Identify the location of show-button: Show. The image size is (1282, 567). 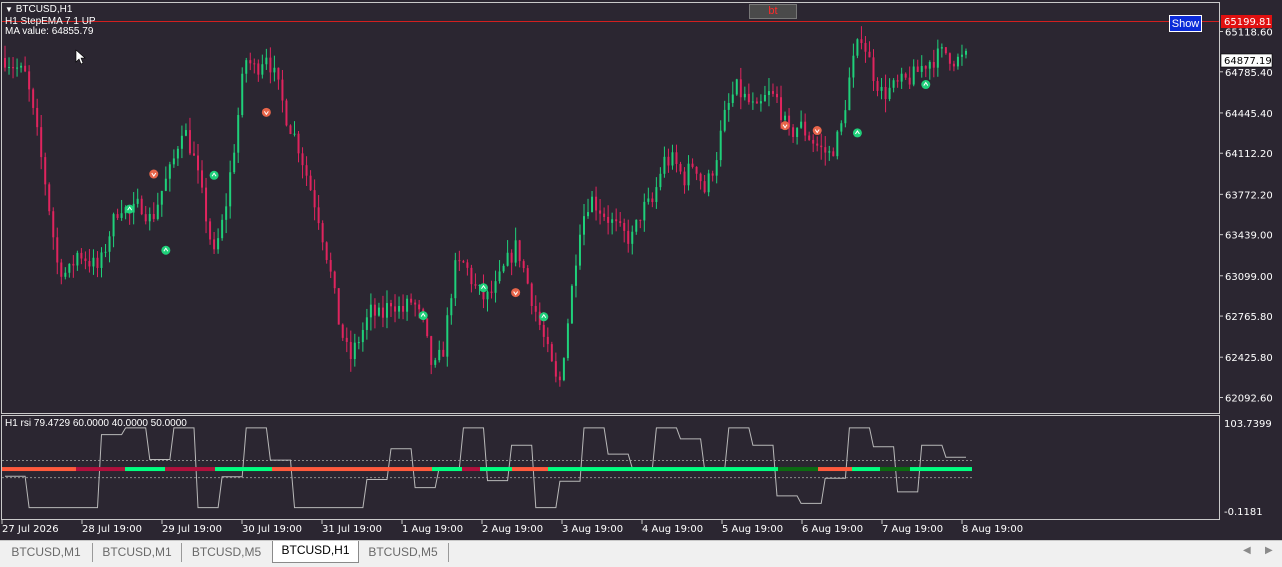
(1185, 23).